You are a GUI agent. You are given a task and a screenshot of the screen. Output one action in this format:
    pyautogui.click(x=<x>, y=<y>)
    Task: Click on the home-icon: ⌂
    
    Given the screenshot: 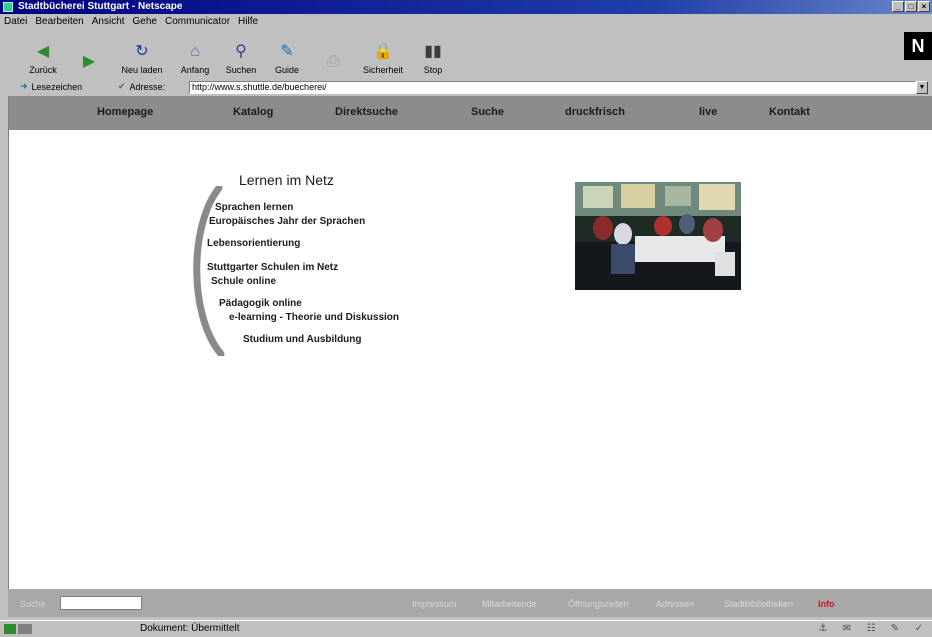 What is the action you would take?
    pyautogui.click(x=195, y=51)
    